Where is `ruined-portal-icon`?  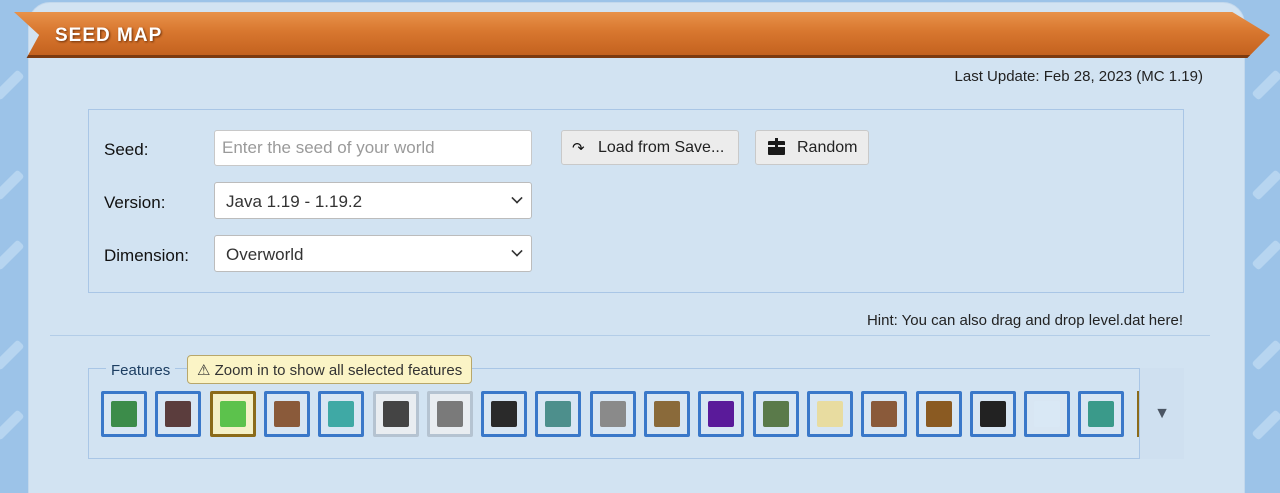
ruined-portal-icon is located at coordinates (721, 414).